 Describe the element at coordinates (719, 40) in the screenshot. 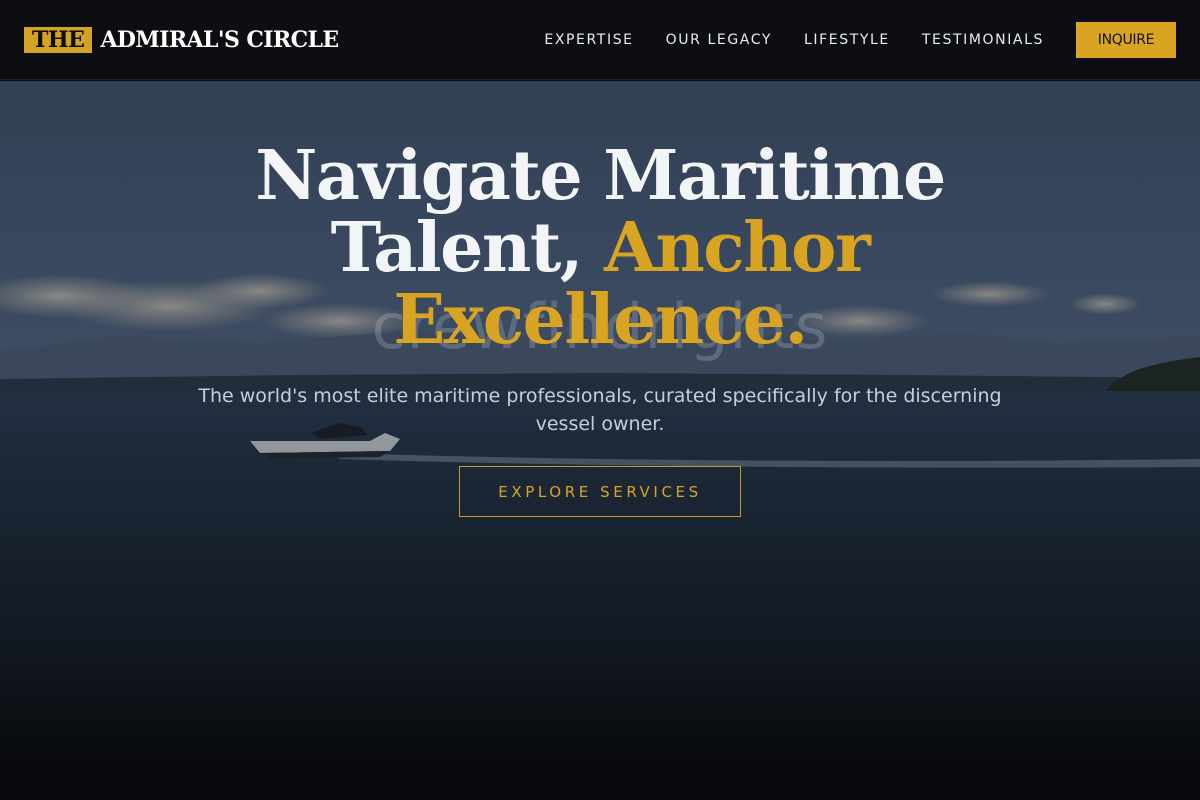

I see `nav-link-our-legacy: OUR LEGACY` at that location.